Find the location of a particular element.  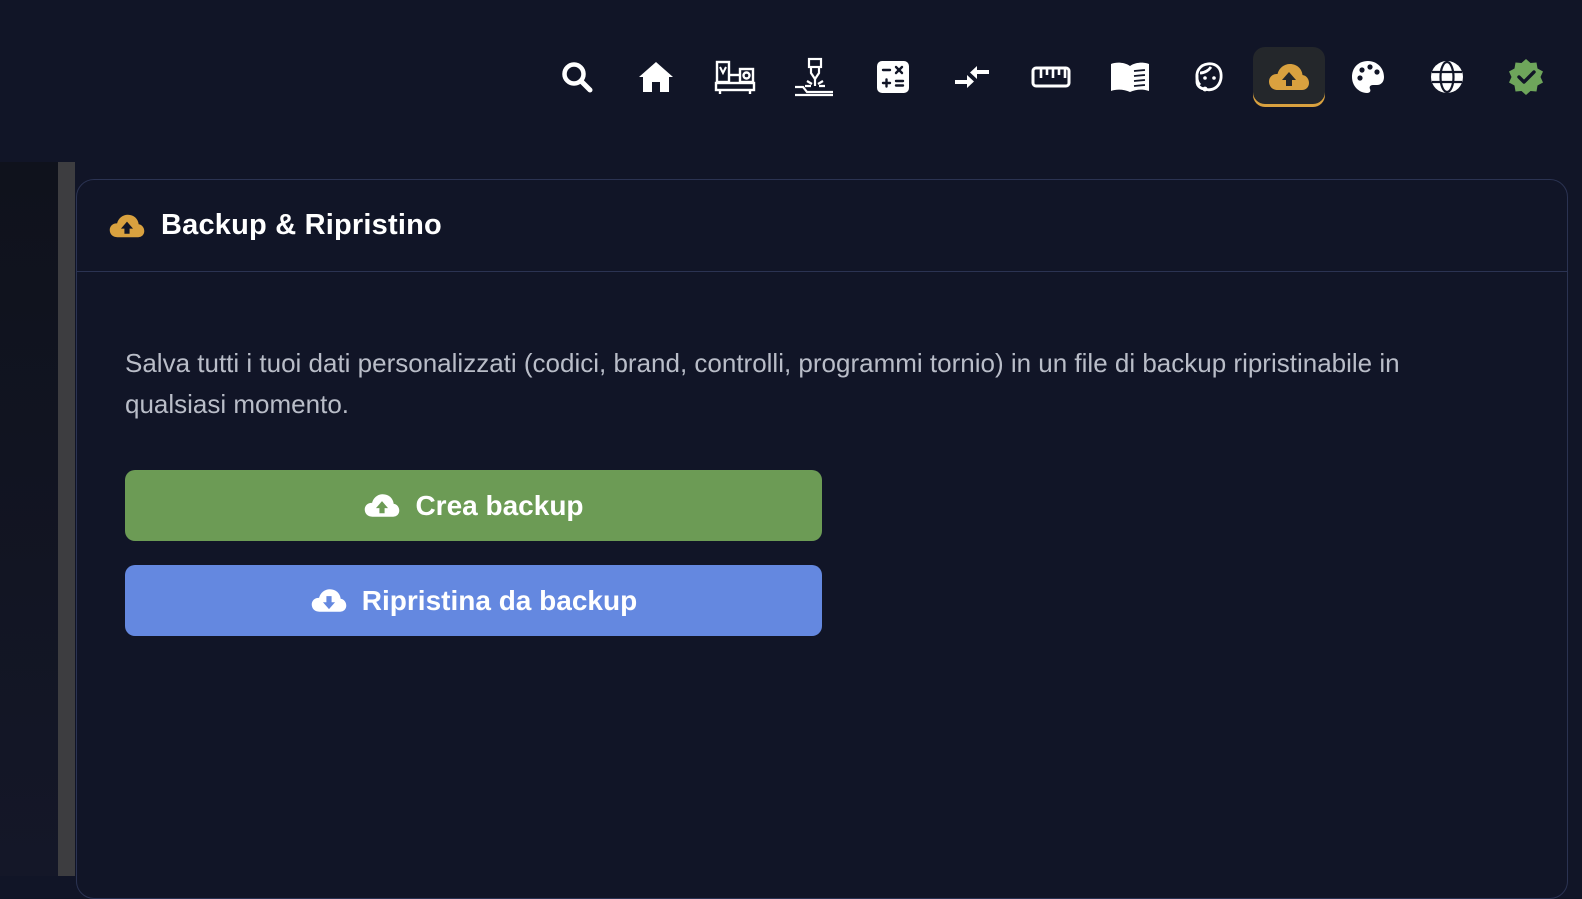

nav-home-button is located at coordinates (656, 77).